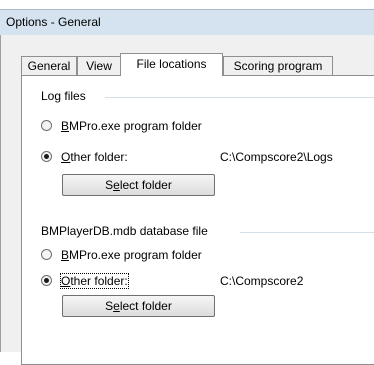 This screenshot has width=374, height=365. I want to click on window-title: Options - General, so click(53, 22).